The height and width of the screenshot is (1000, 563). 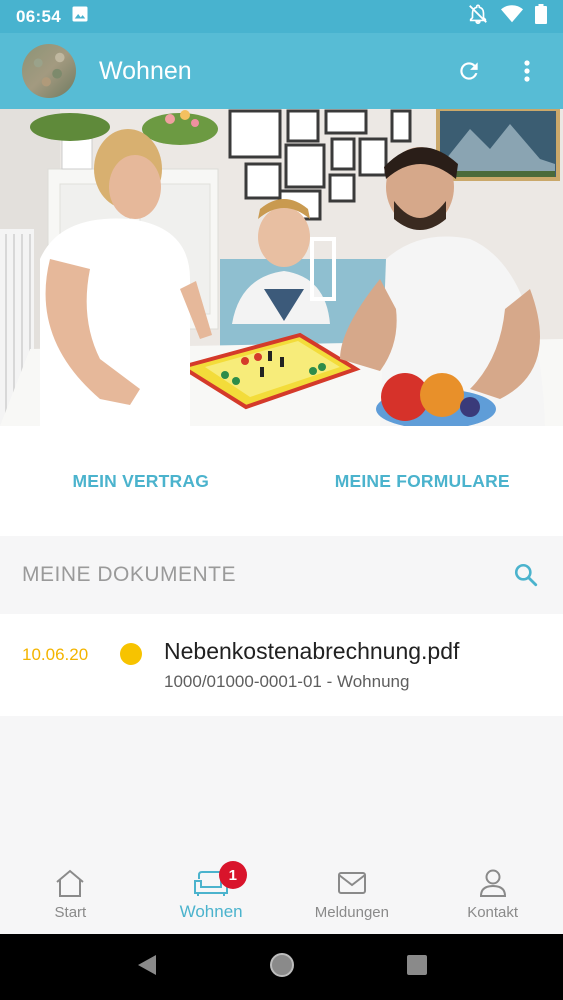 I want to click on status-time: 06:54, so click(x=38, y=16).